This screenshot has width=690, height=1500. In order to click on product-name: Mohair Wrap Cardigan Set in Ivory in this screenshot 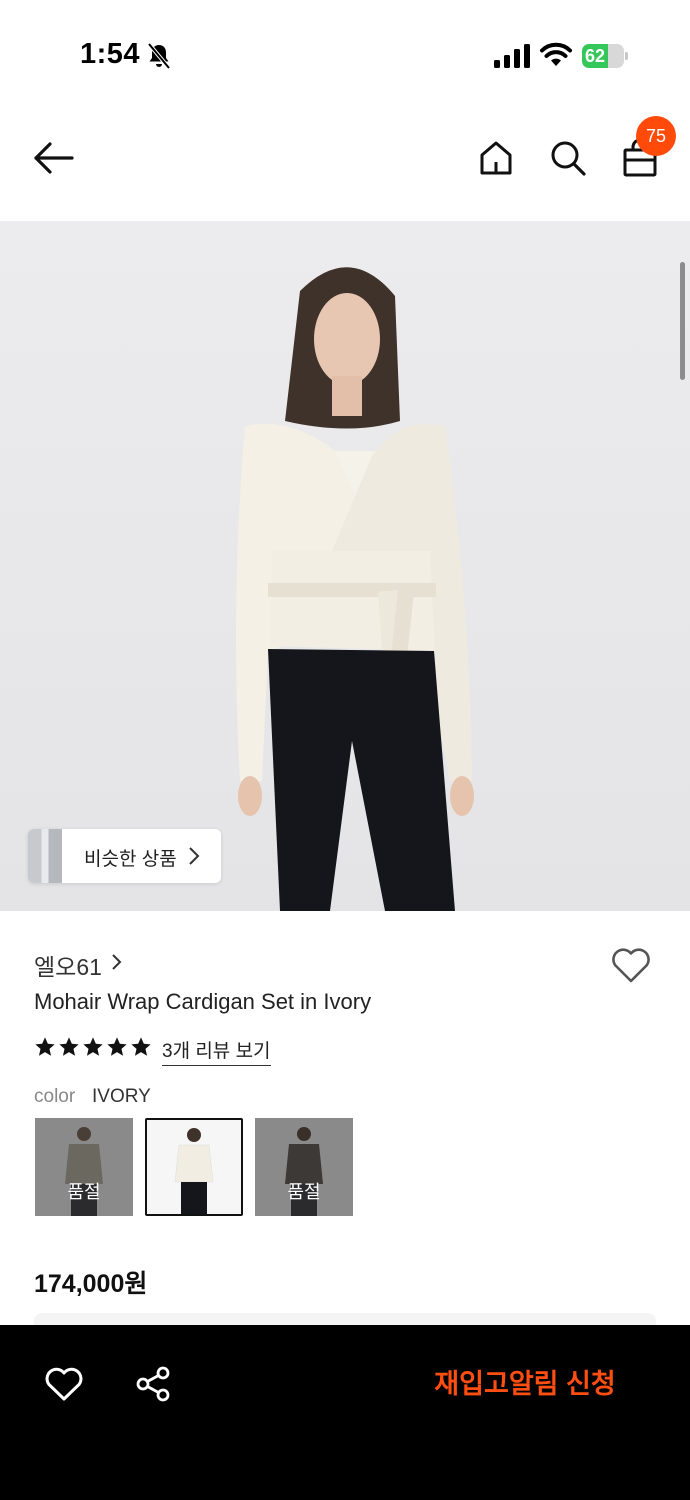, I will do `click(203, 1001)`.